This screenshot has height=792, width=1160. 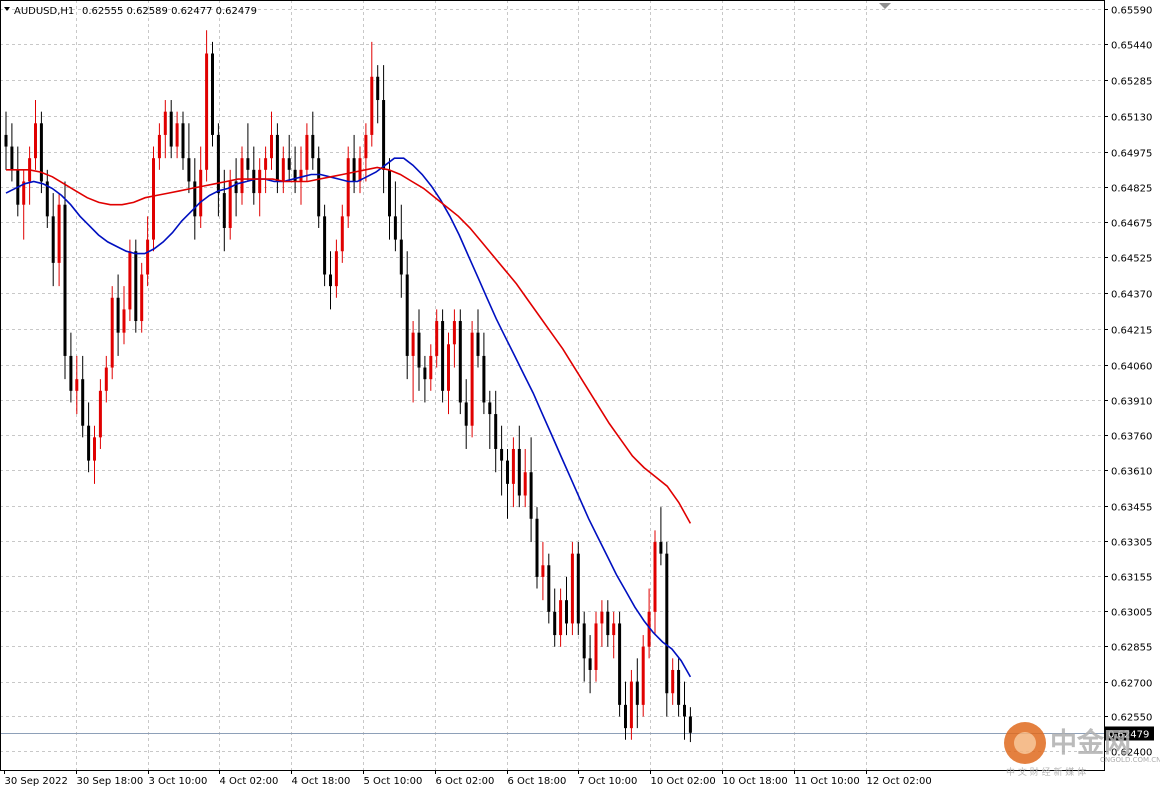 What do you see at coordinates (178, 781) in the screenshot?
I see `x-tick-label: 3 Oct 10:00` at bounding box center [178, 781].